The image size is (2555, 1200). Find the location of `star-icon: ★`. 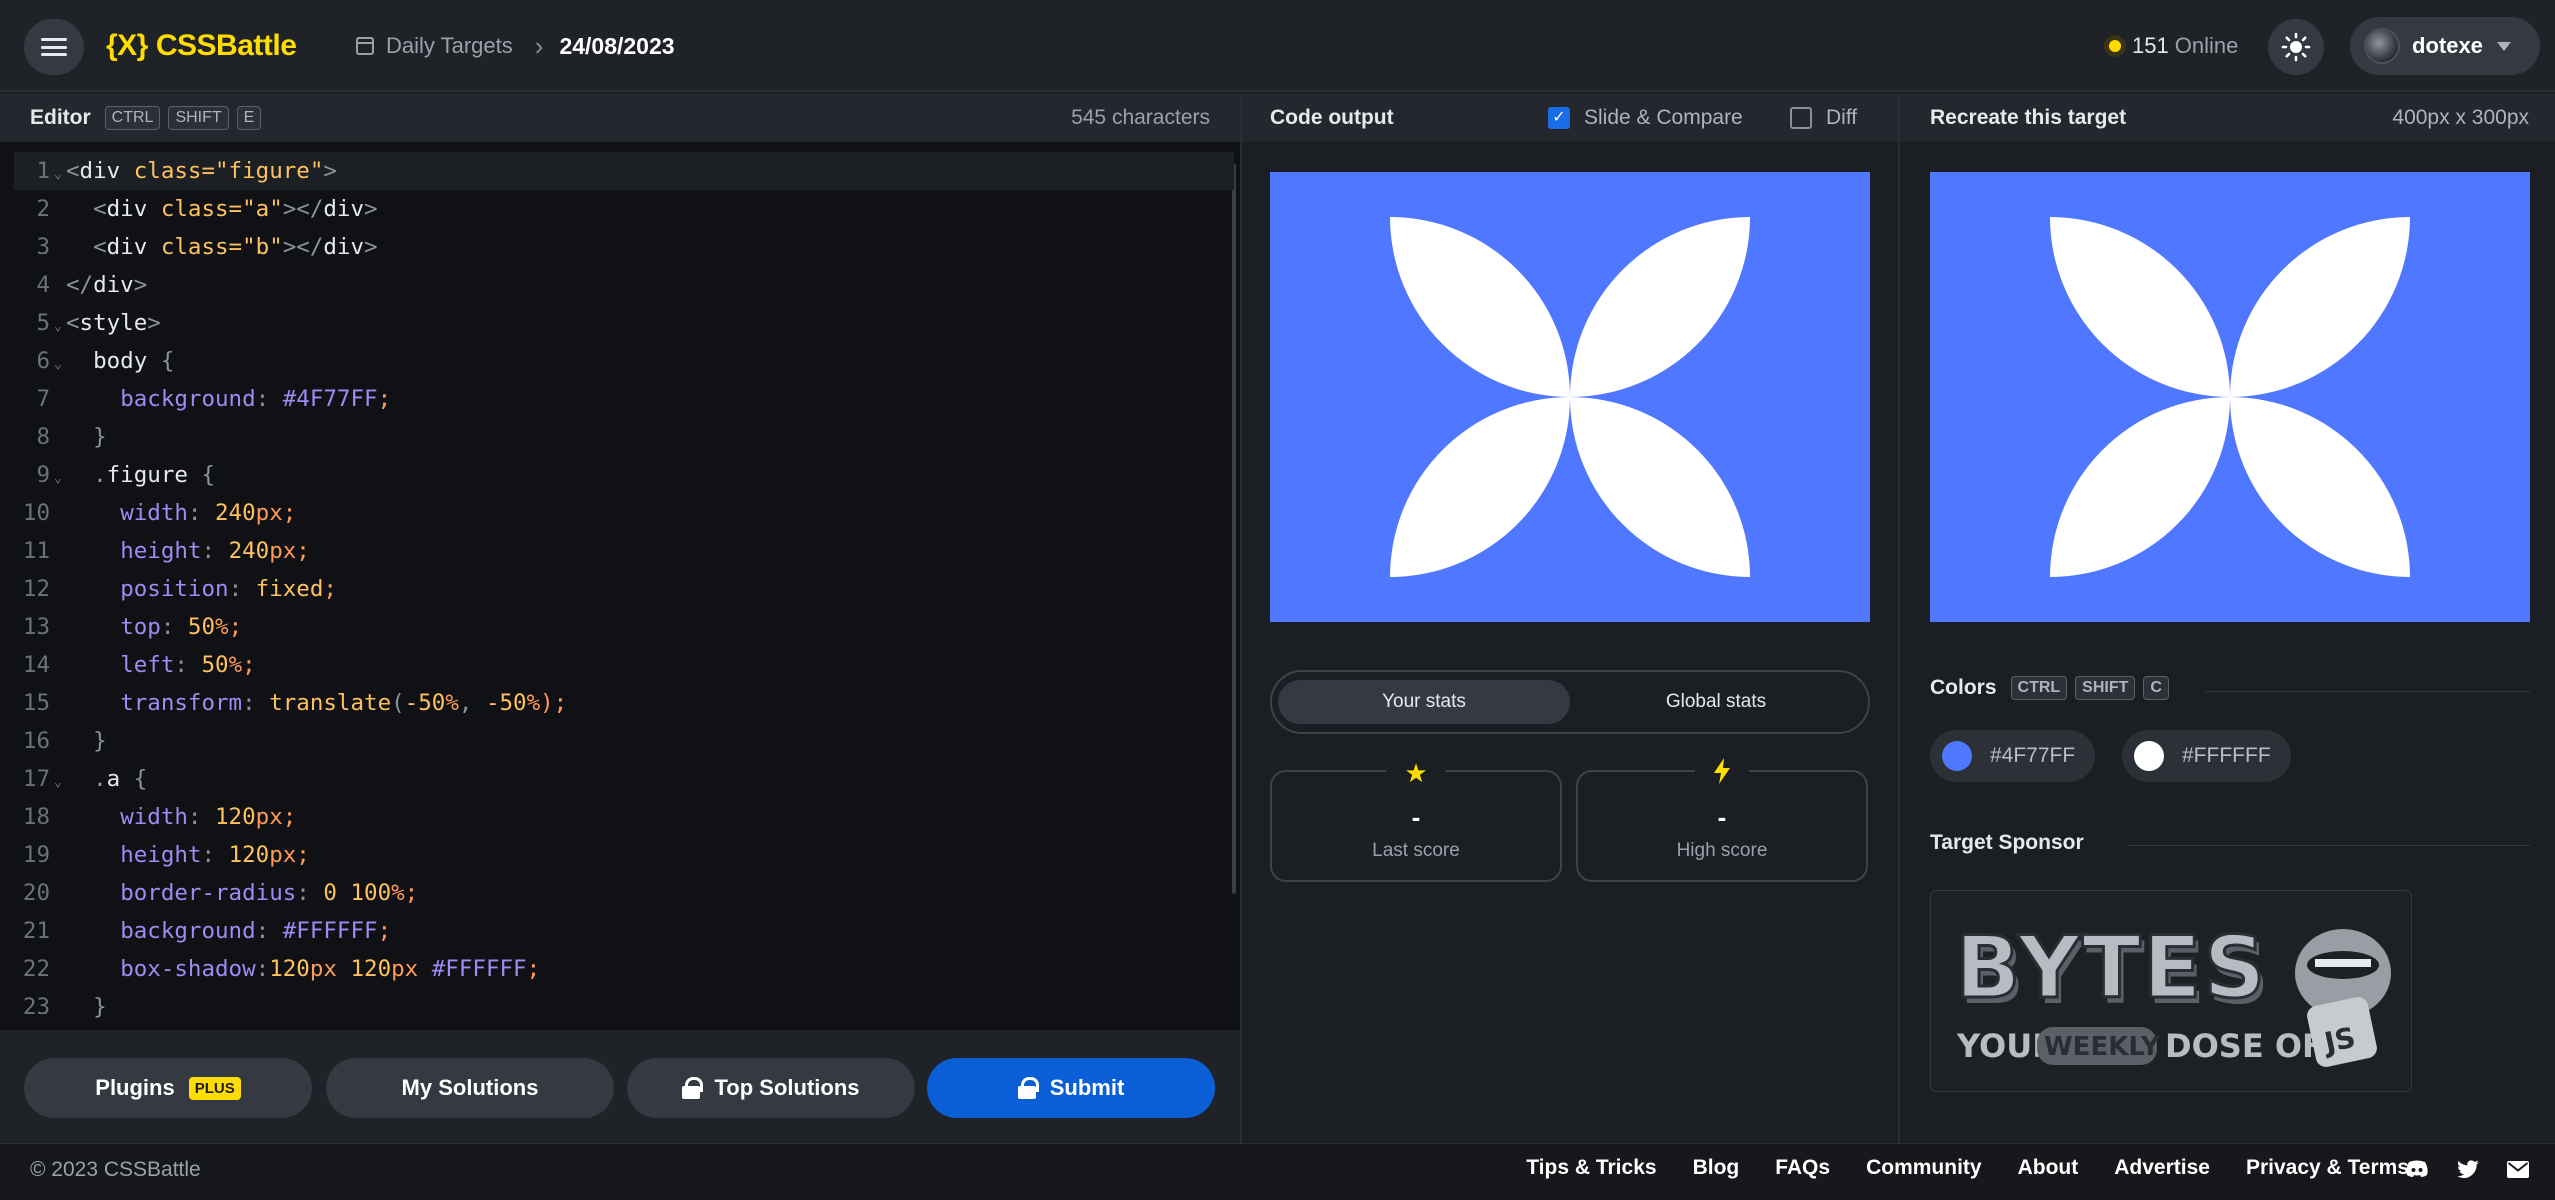

star-icon: ★ is located at coordinates (1416, 773).